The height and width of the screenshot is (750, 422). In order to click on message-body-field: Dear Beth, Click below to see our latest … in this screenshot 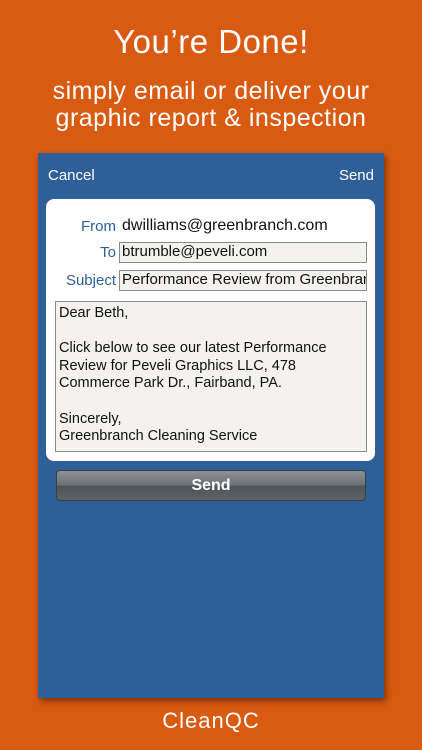, I will do `click(211, 376)`.